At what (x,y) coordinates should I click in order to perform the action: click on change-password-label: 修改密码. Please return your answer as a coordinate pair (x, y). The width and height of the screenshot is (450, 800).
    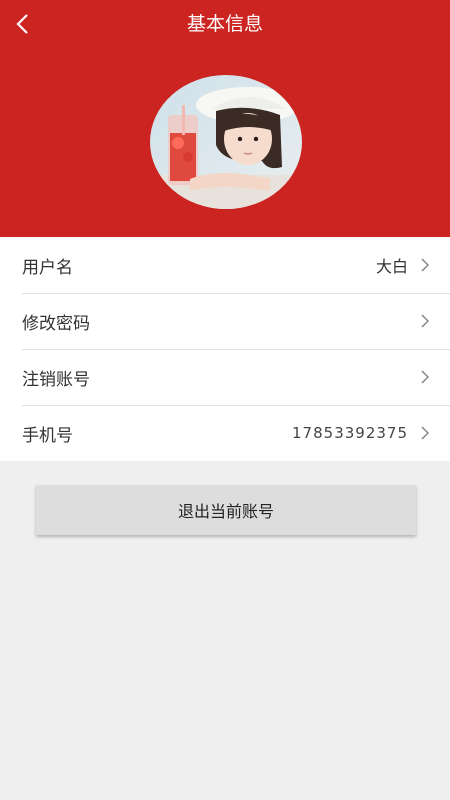
    Looking at the image, I should click on (56, 323).